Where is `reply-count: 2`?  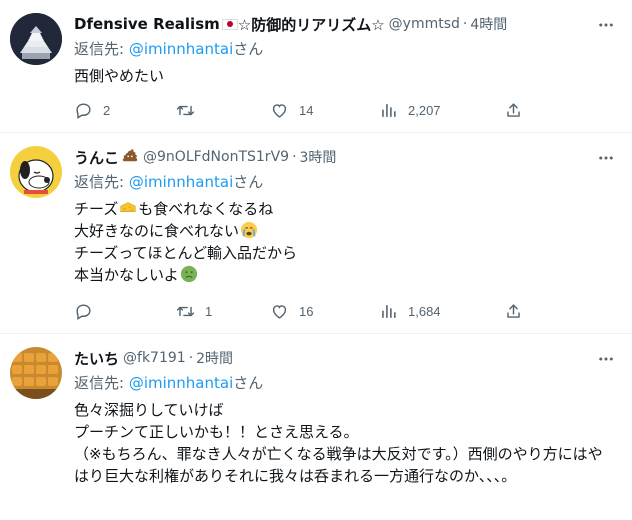 reply-count: 2 is located at coordinates (107, 110).